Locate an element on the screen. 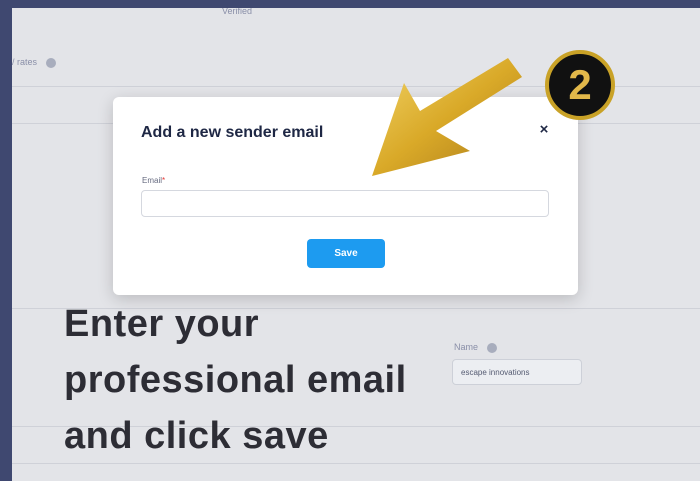 Image resolution: width=700 pixels, height=481 pixels. save-button: Save is located at coordinates (346, 253).